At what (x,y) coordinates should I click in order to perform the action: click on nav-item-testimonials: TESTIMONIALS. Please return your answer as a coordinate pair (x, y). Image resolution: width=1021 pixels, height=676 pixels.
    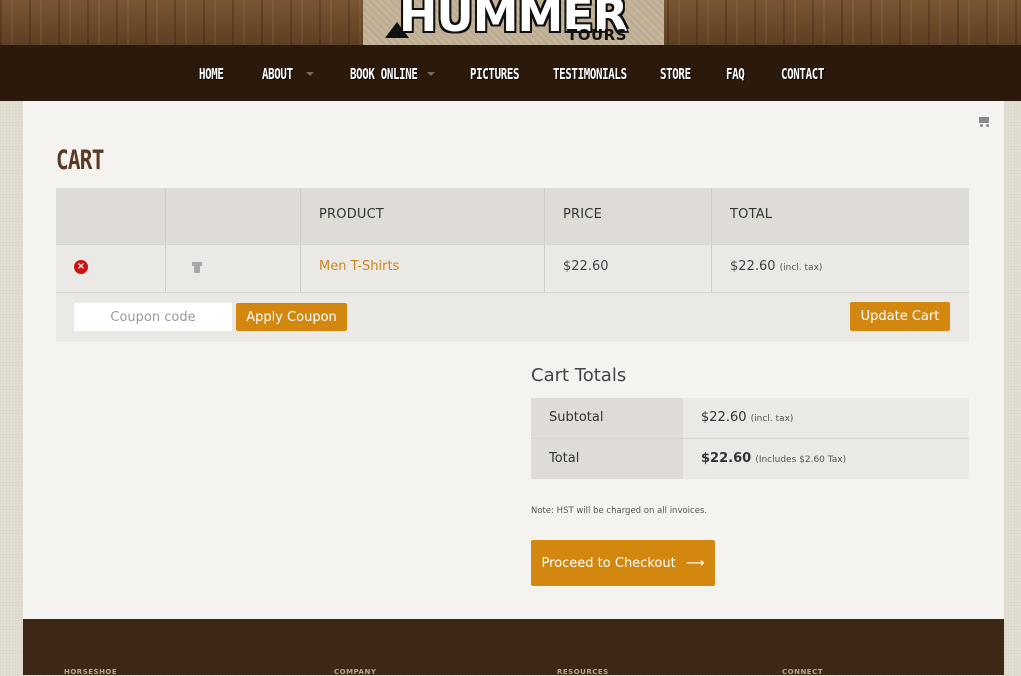
    Looking at the image, I should click on (590, 74).